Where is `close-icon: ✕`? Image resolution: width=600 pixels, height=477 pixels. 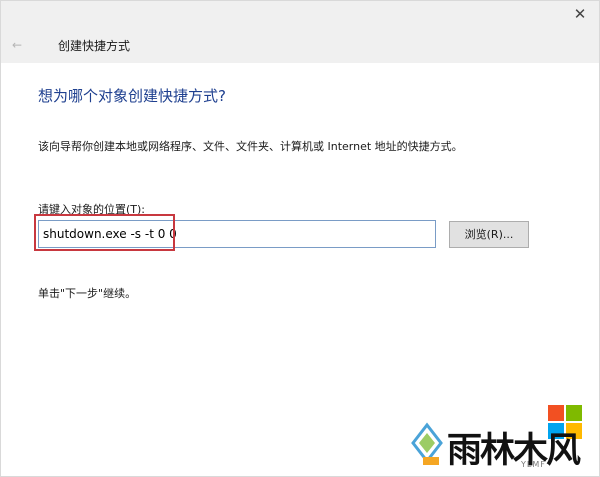 close-icon: ✕ is located at coordinates (580, 14).